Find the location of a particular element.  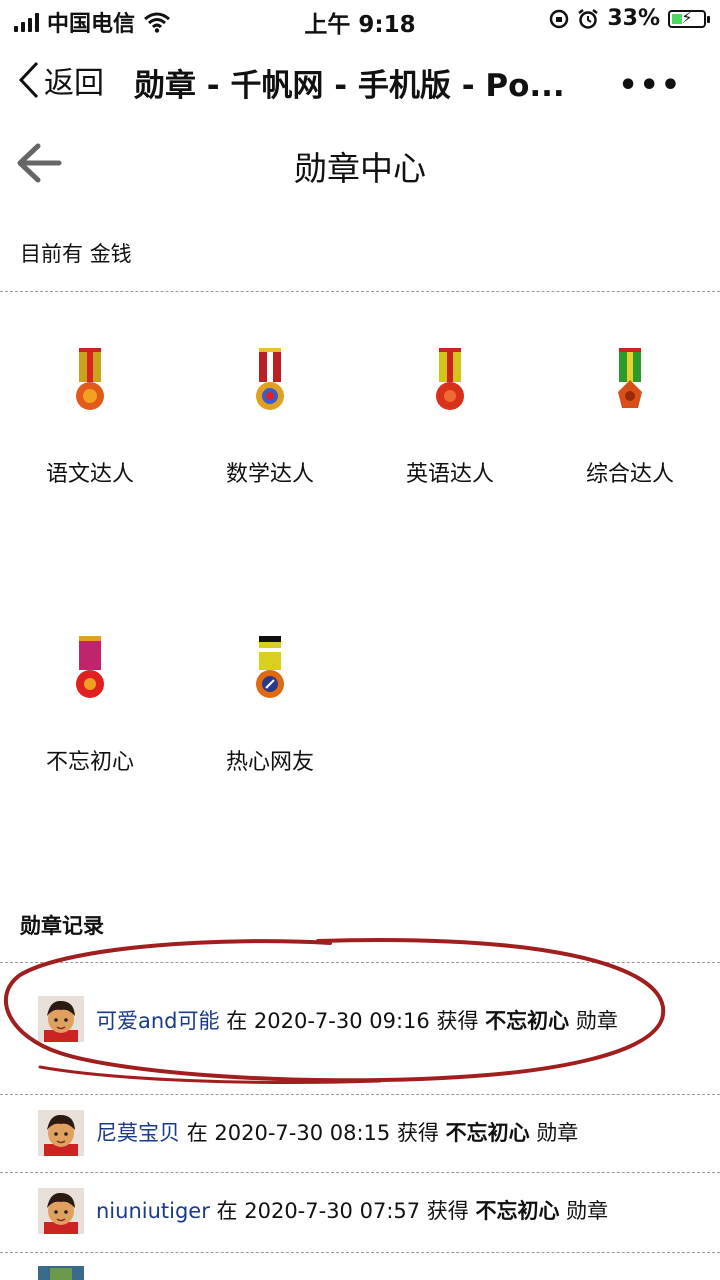

status-right: 33% ⚡ is located at coordinates (629, 18).